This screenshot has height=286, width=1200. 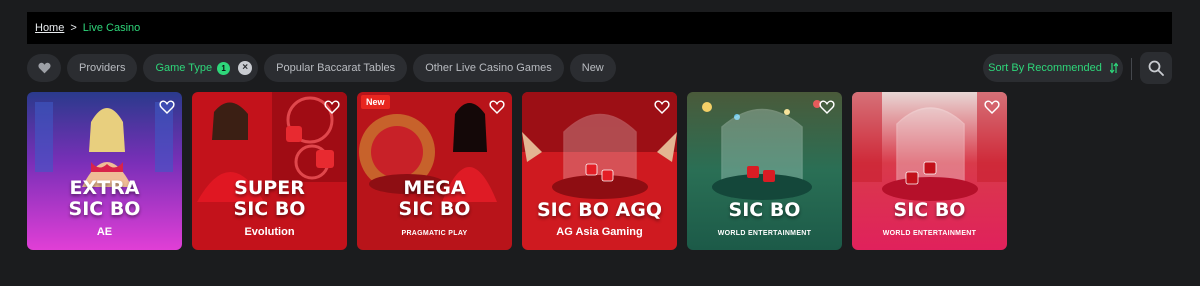 What do you see at coordinates (102, 68) in the screenshot?
I see `providers-filter-button: Providers` at bounding box center [102, 68].